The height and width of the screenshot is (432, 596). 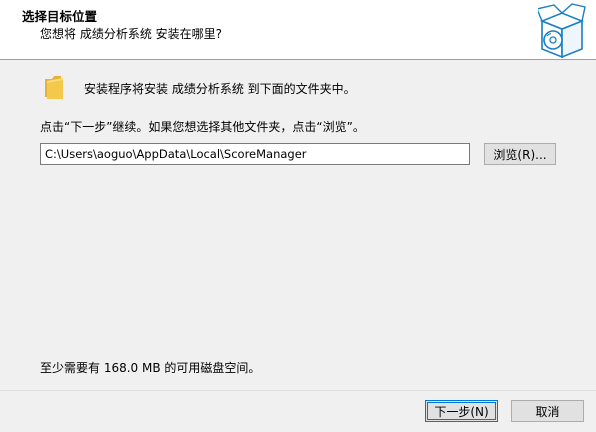 I want to click on page-title: 选择目标位置, so click(x=60, y=16).